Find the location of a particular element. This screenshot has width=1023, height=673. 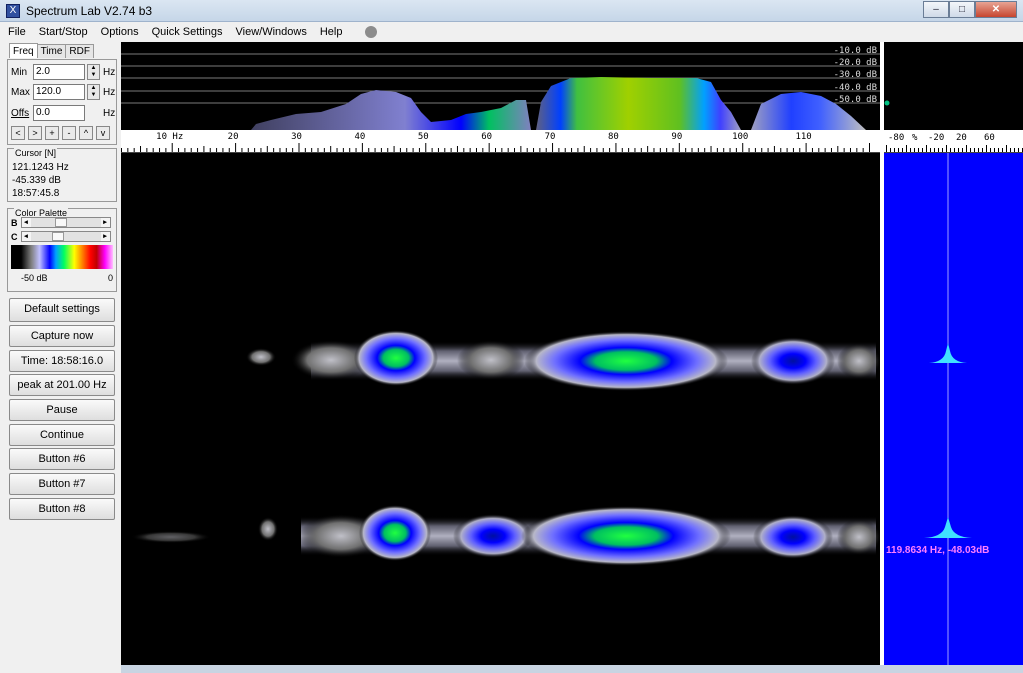

waterfall-band-lower is located at coordinates (506, 535).